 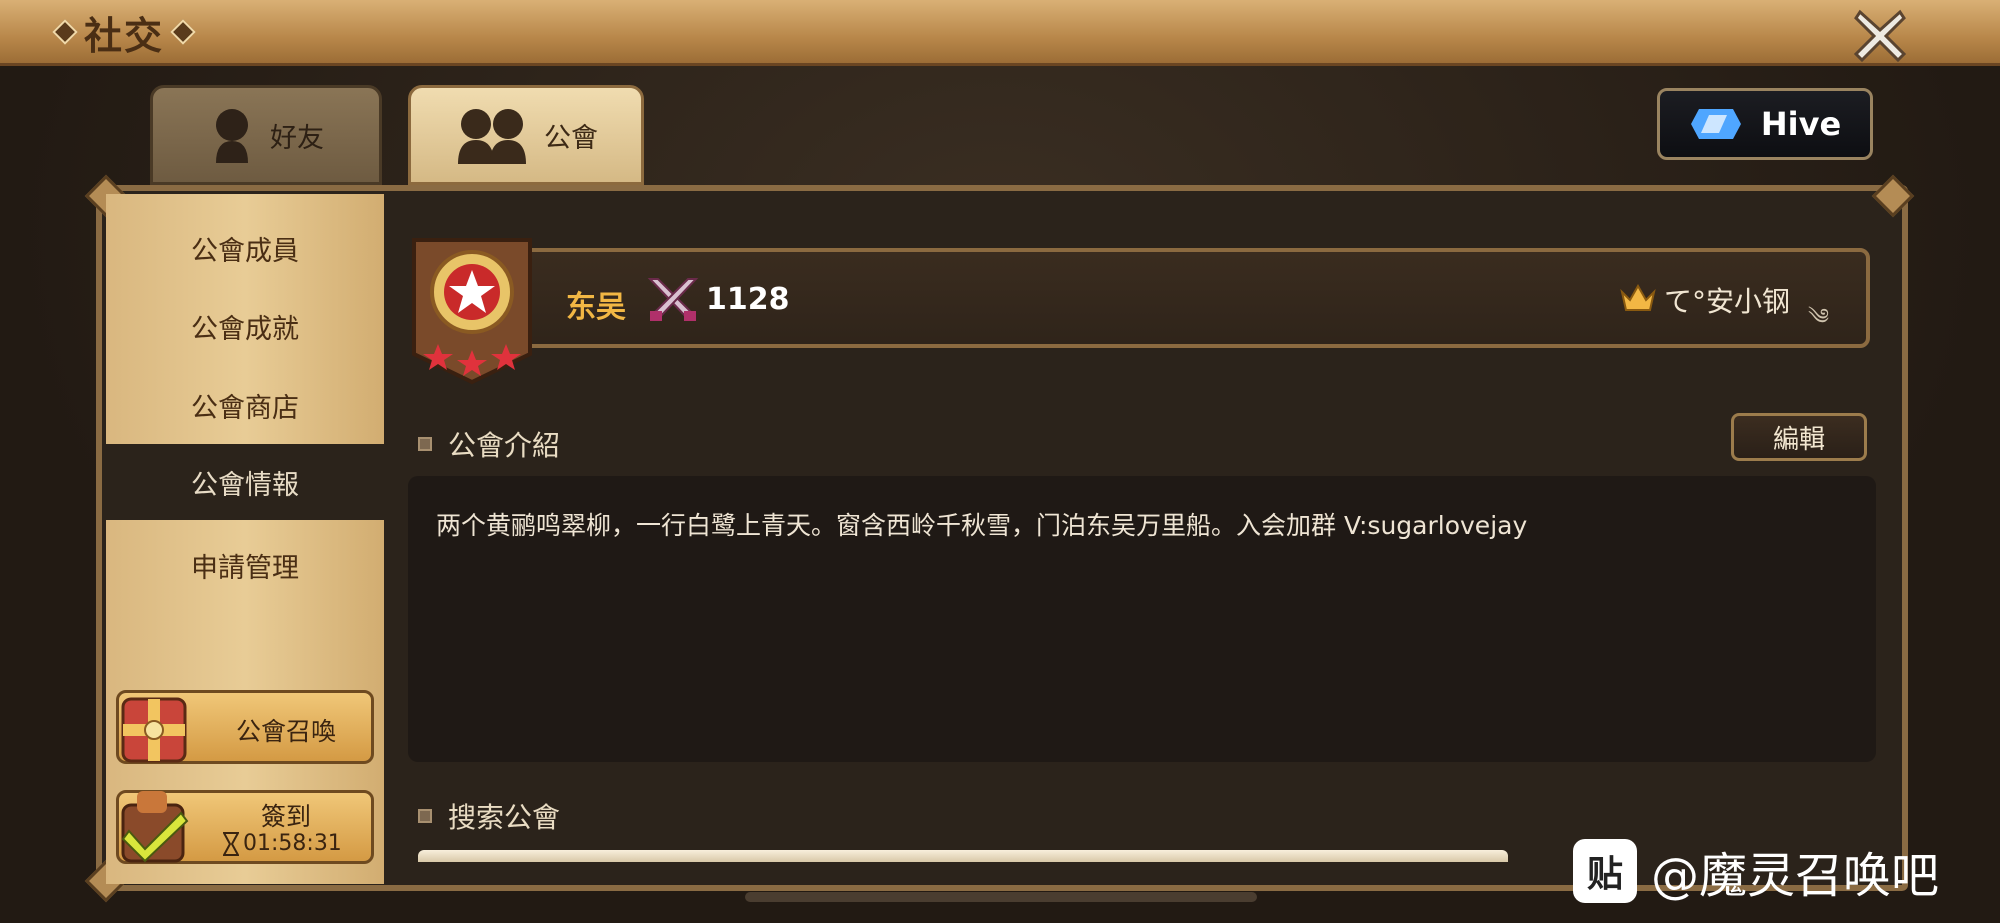 I want to click on gift-box-icon, so click(x=154, y=730).